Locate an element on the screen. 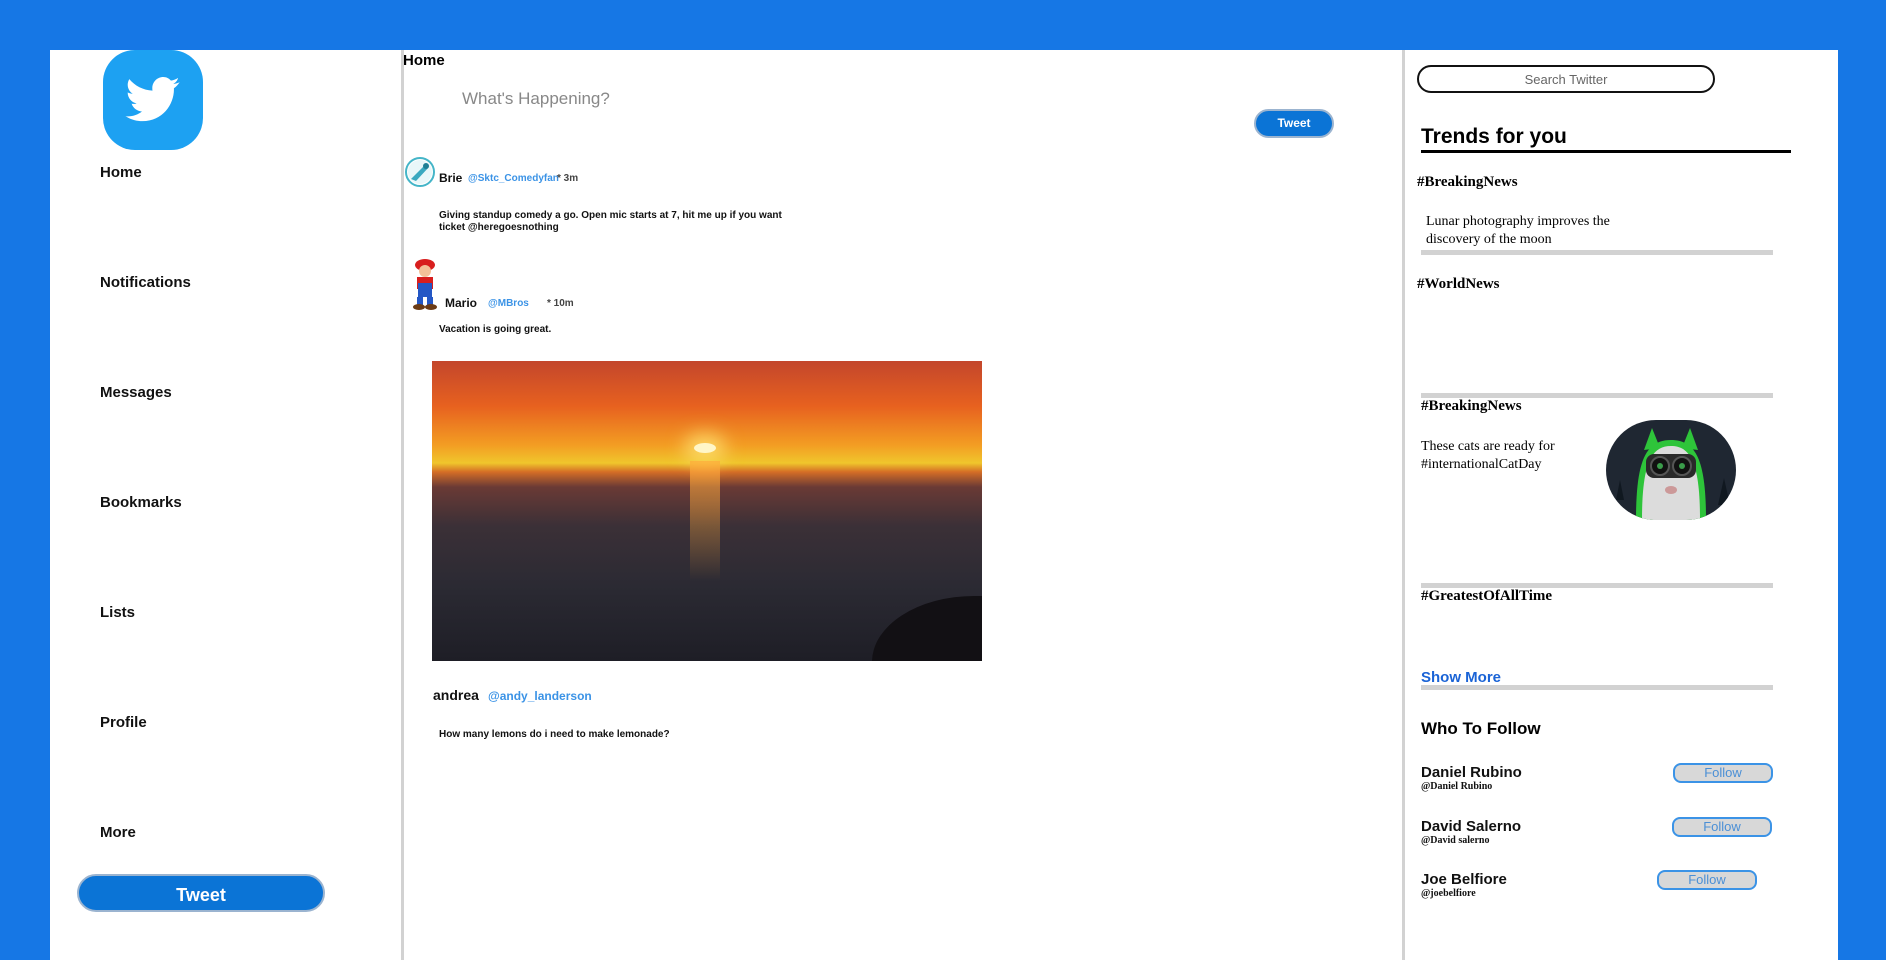 This screenshot has height=960, width=1886. compose-tweet-button: Tweet is located at coordinates (1294, 123).